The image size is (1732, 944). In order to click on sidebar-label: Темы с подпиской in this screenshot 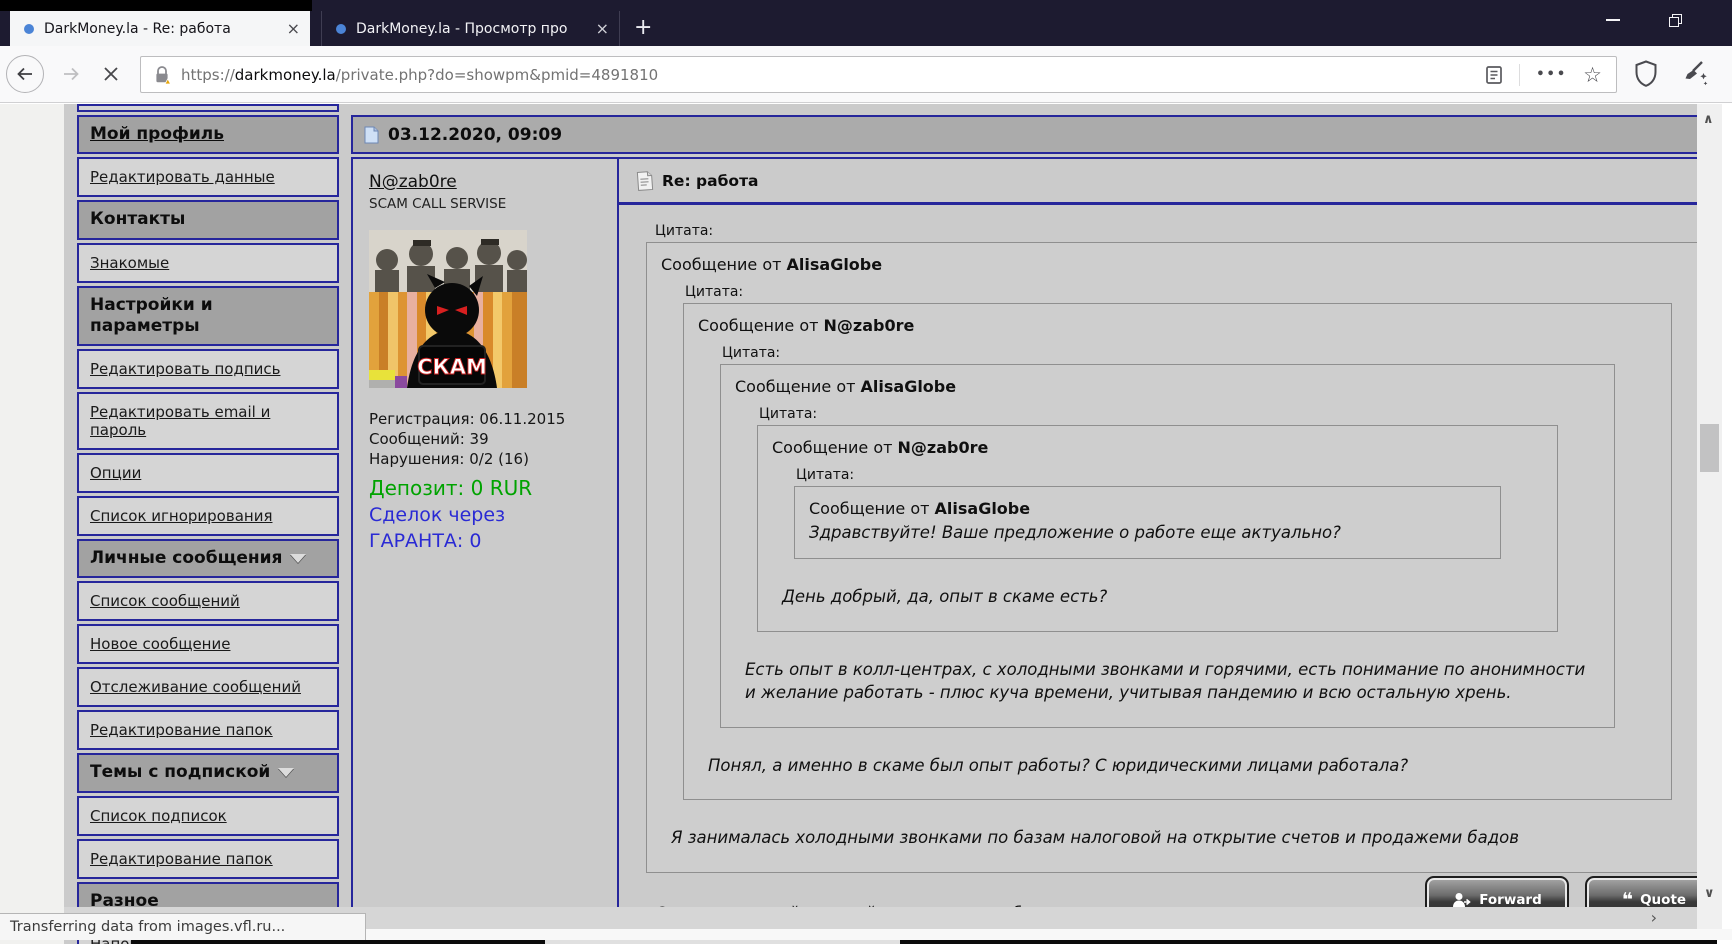, I will do `click(180, 772)`.